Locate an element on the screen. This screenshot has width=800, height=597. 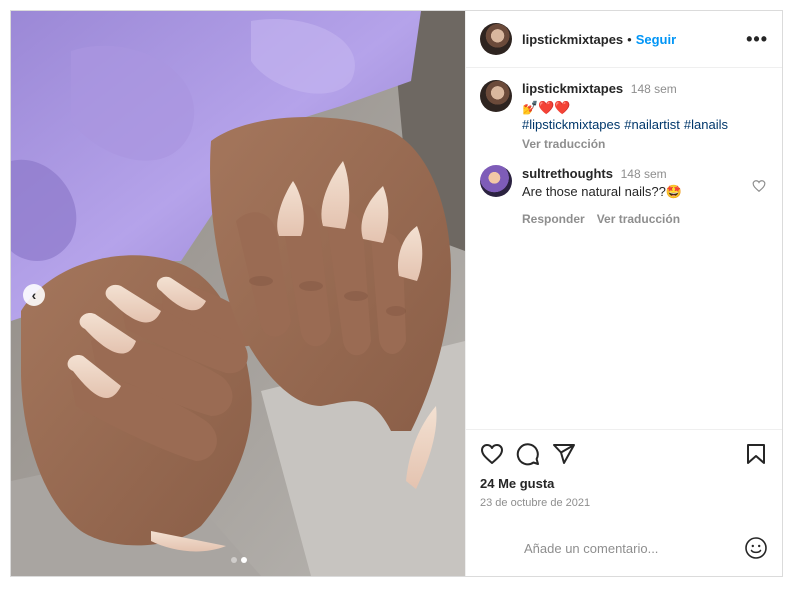
comment-meta: Responder Ver traducción is located at coordinates (642, 219).